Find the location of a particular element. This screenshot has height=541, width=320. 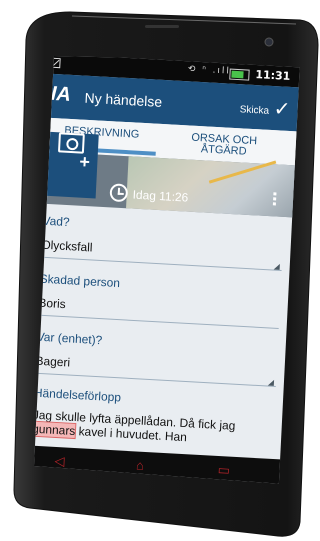

app-logo: IA is located at coordinates (61, 94).